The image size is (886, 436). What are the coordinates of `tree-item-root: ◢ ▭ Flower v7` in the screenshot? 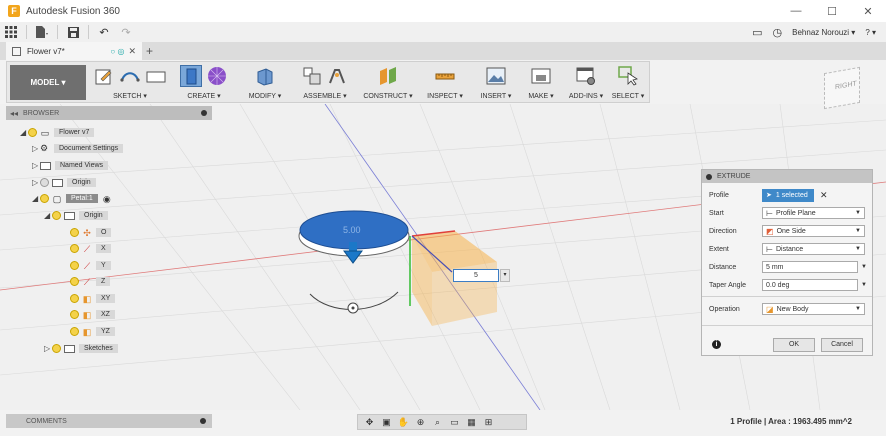 It's located at (57, 132).